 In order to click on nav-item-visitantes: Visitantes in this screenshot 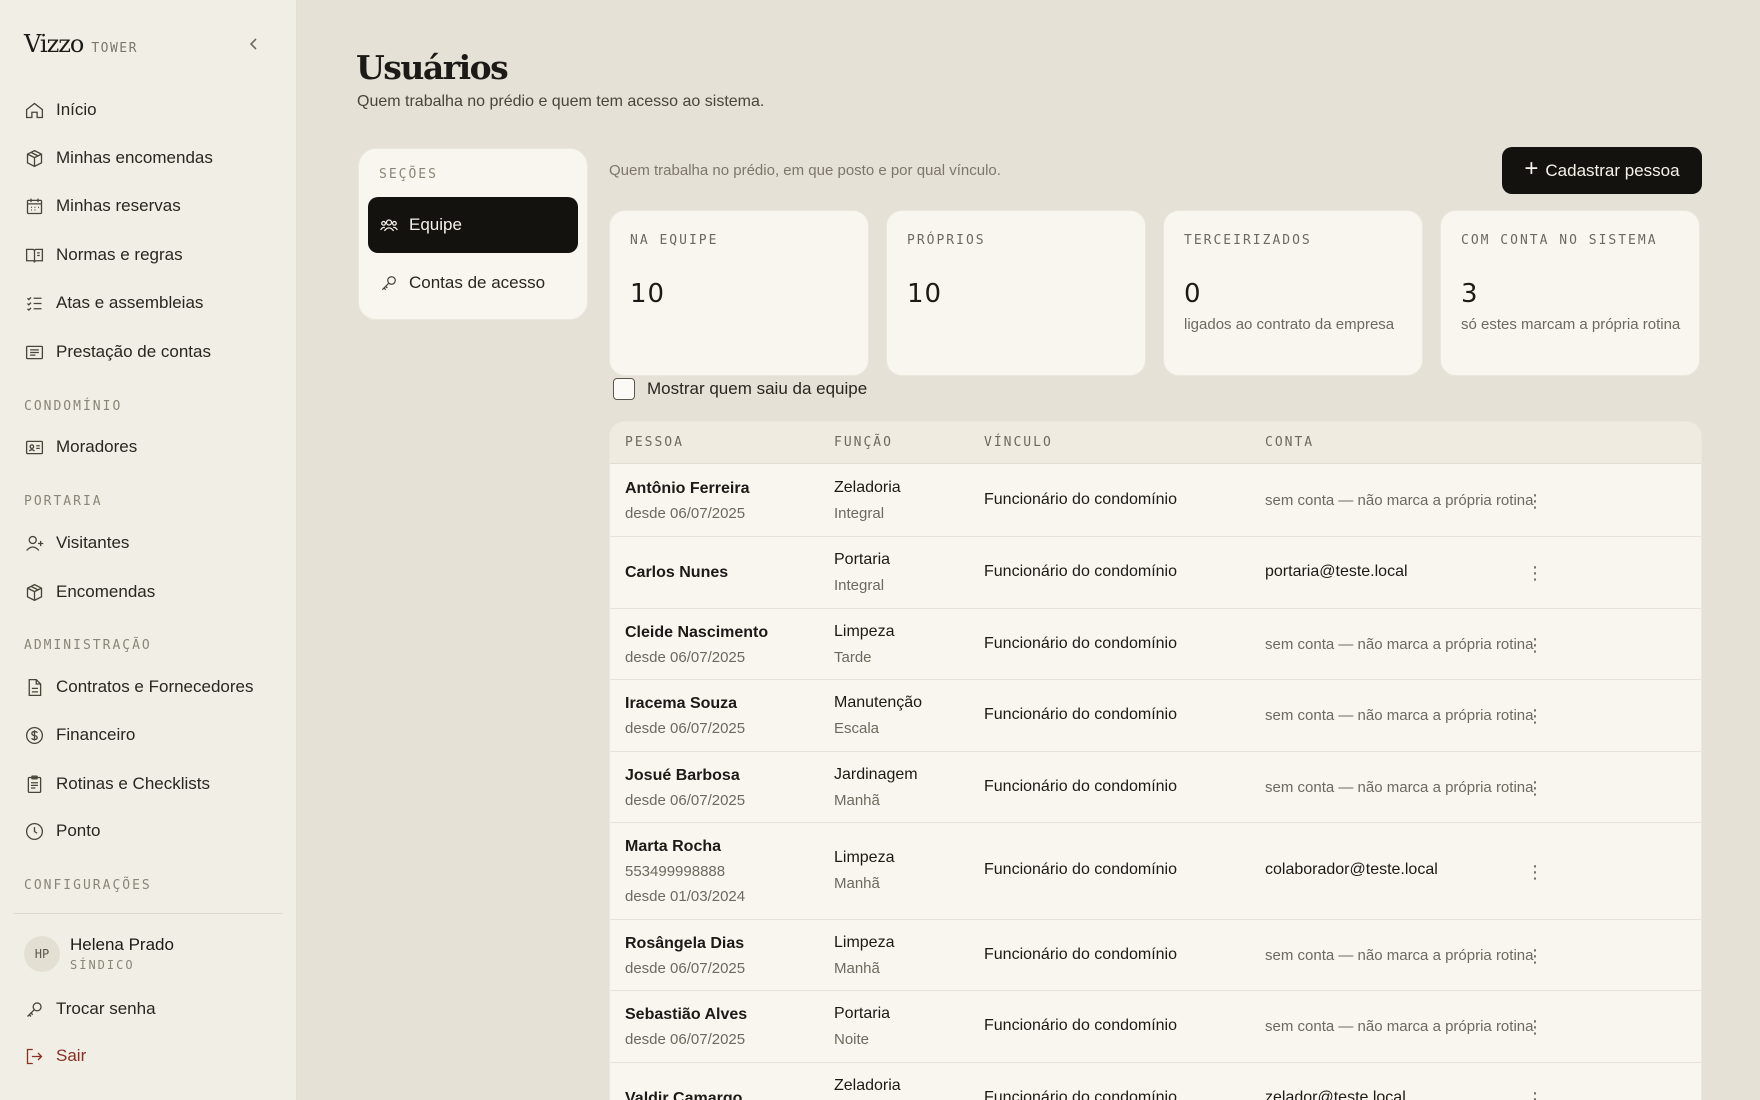, I will do `click(76, 543)`.